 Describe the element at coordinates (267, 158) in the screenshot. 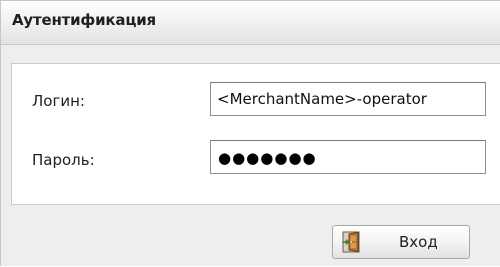

I see `password-mask: ●●●●●●●` at that location.